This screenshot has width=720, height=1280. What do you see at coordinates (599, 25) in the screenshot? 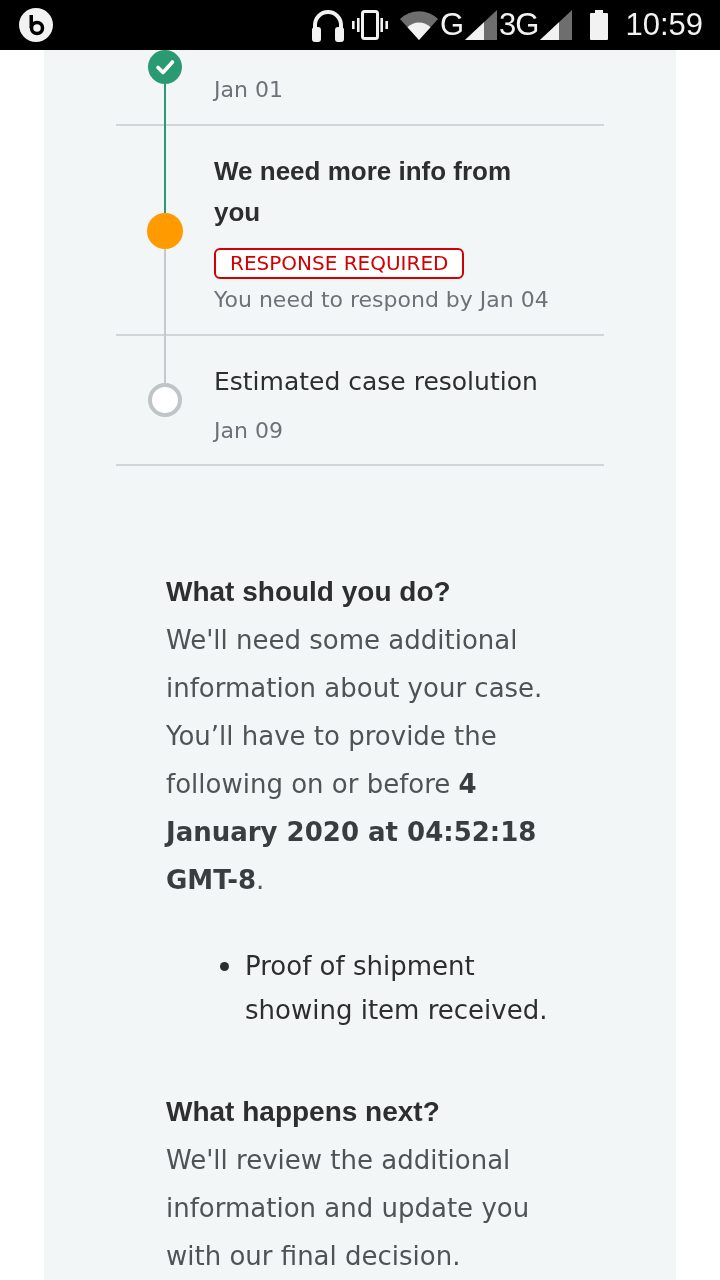
I see `battery-icon` at bounding box center [599, 25].